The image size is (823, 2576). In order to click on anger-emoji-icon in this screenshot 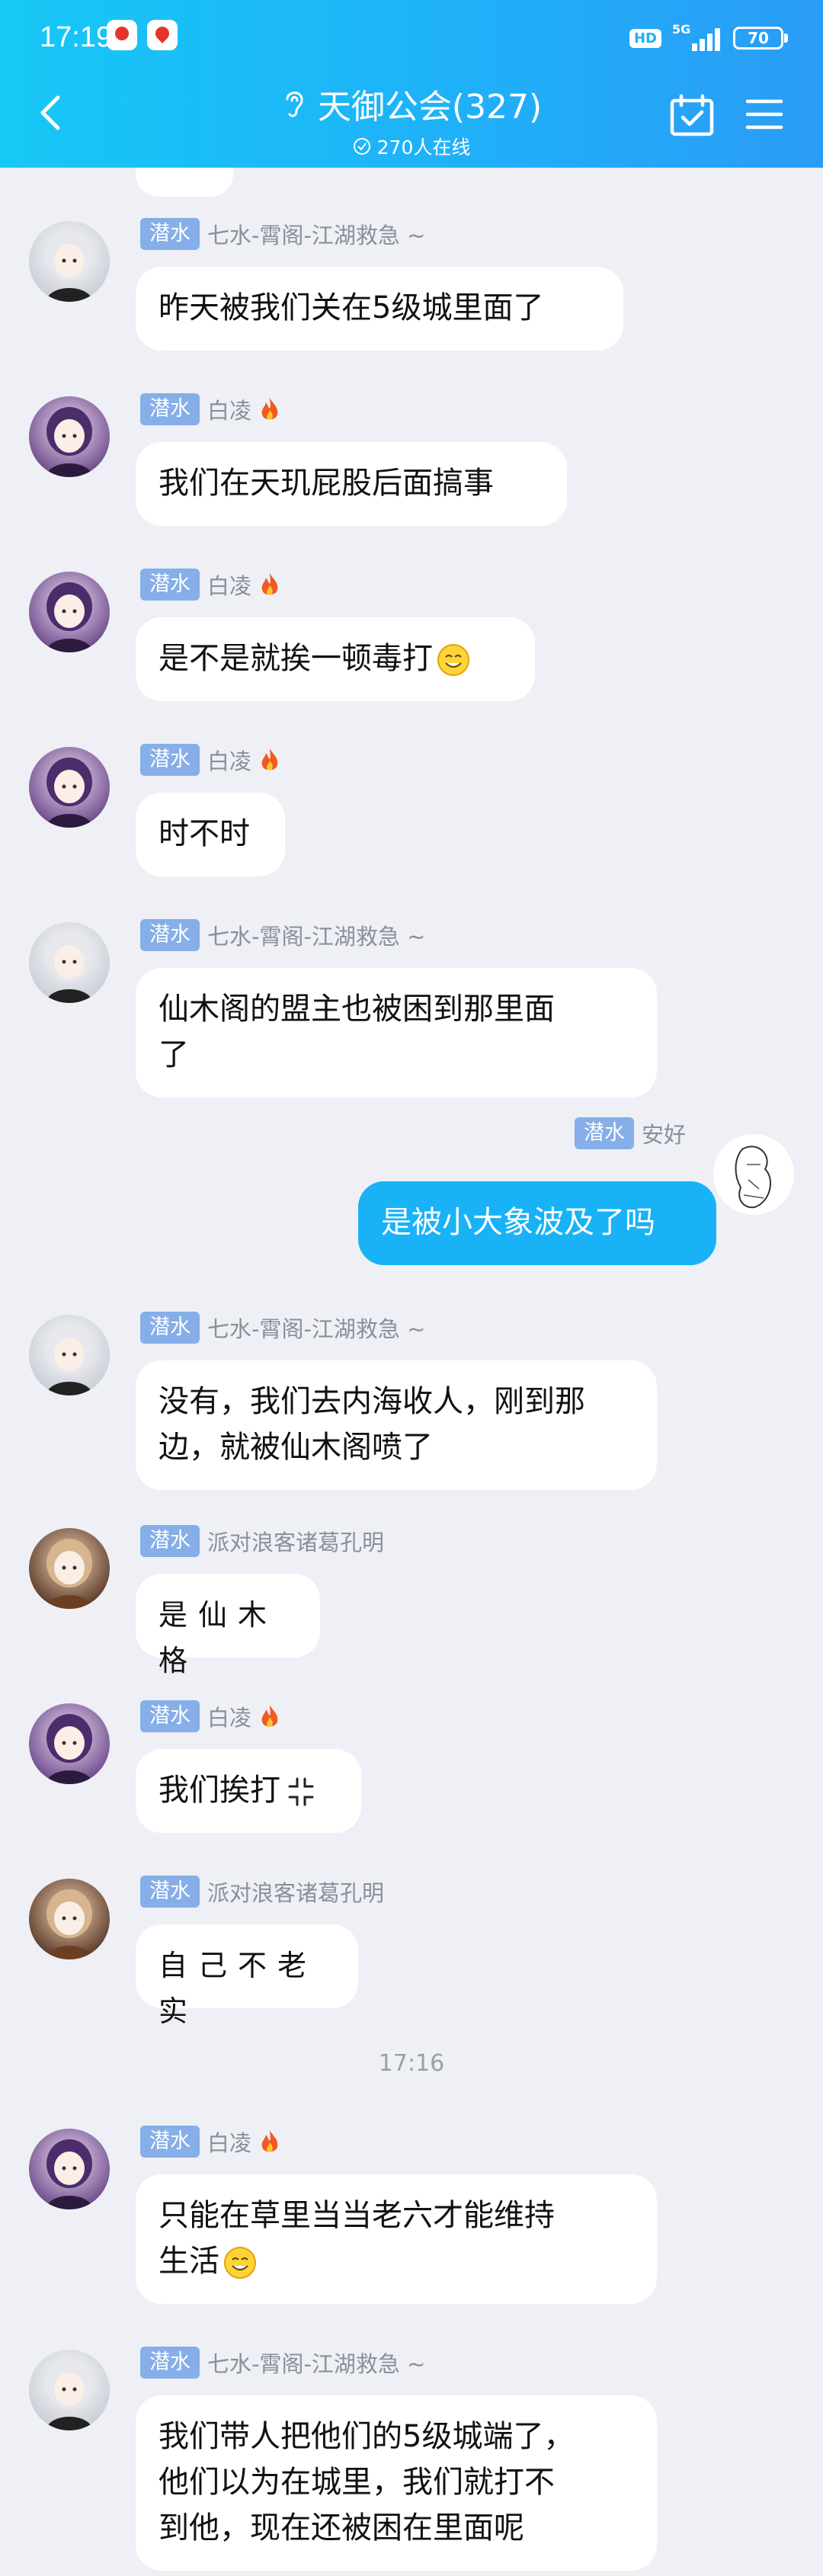, I will do `click(301, 1792)`.